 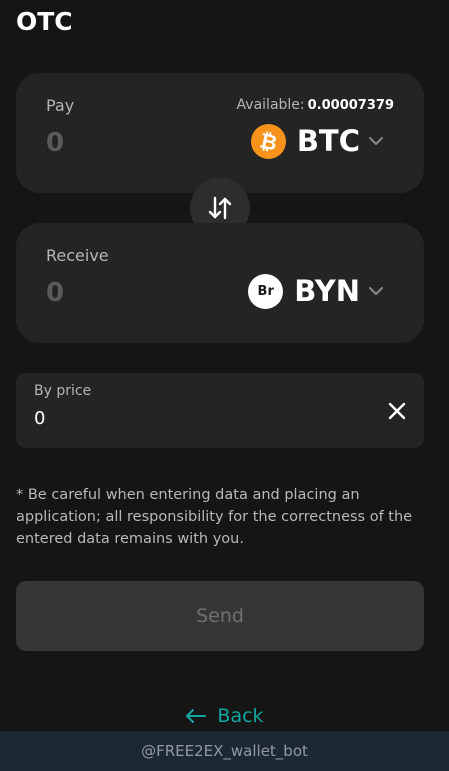 I want to click on pay-card: Pay 0 Available: 0.00007379 ₿ BTC, so click(x=220, y=133).